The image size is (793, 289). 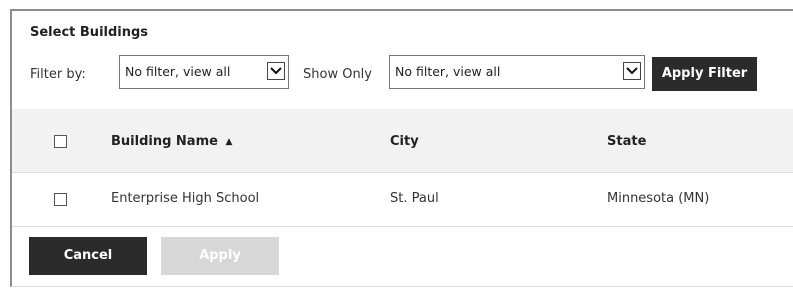 I want to click on filter-by-selected-value: No filter, view all, so click(x=178, y=71).